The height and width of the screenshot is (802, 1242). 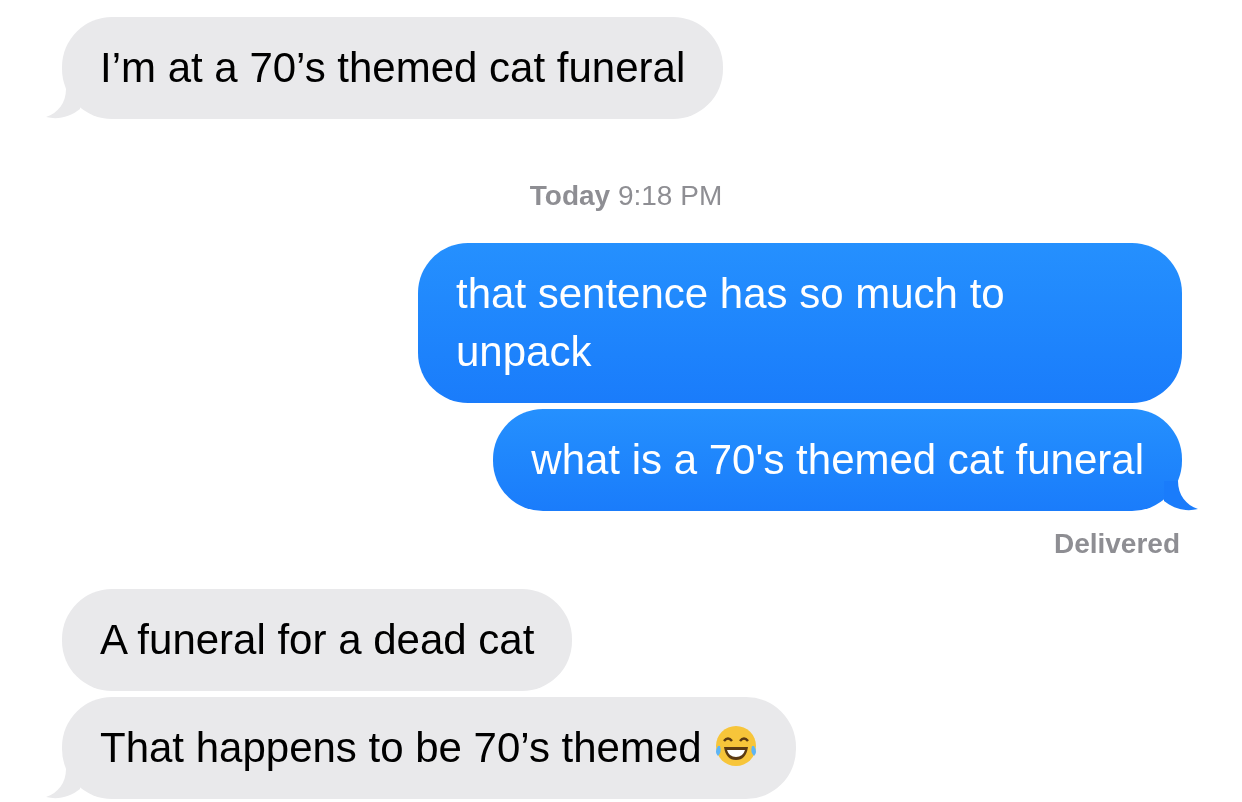 I want to click on message-bubble: what is a 70's themed cat funeral, so click(x=837, y=460).